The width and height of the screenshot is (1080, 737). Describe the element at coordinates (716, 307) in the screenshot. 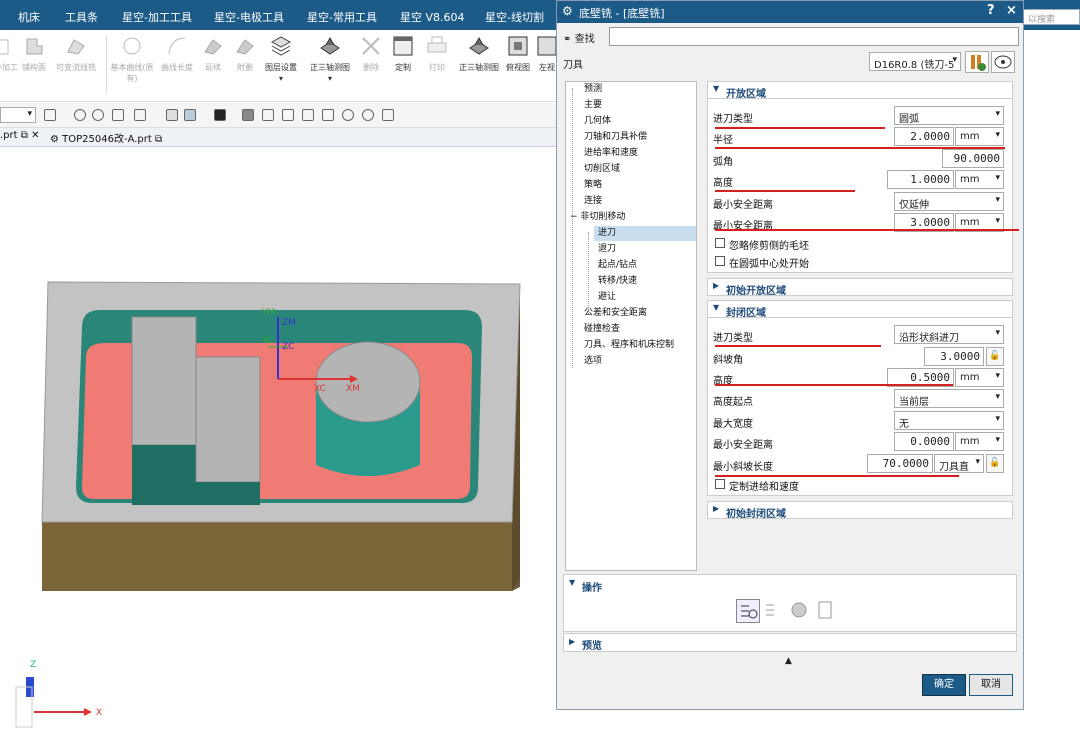

I see `chevron-down-icon: ▼` at that location.